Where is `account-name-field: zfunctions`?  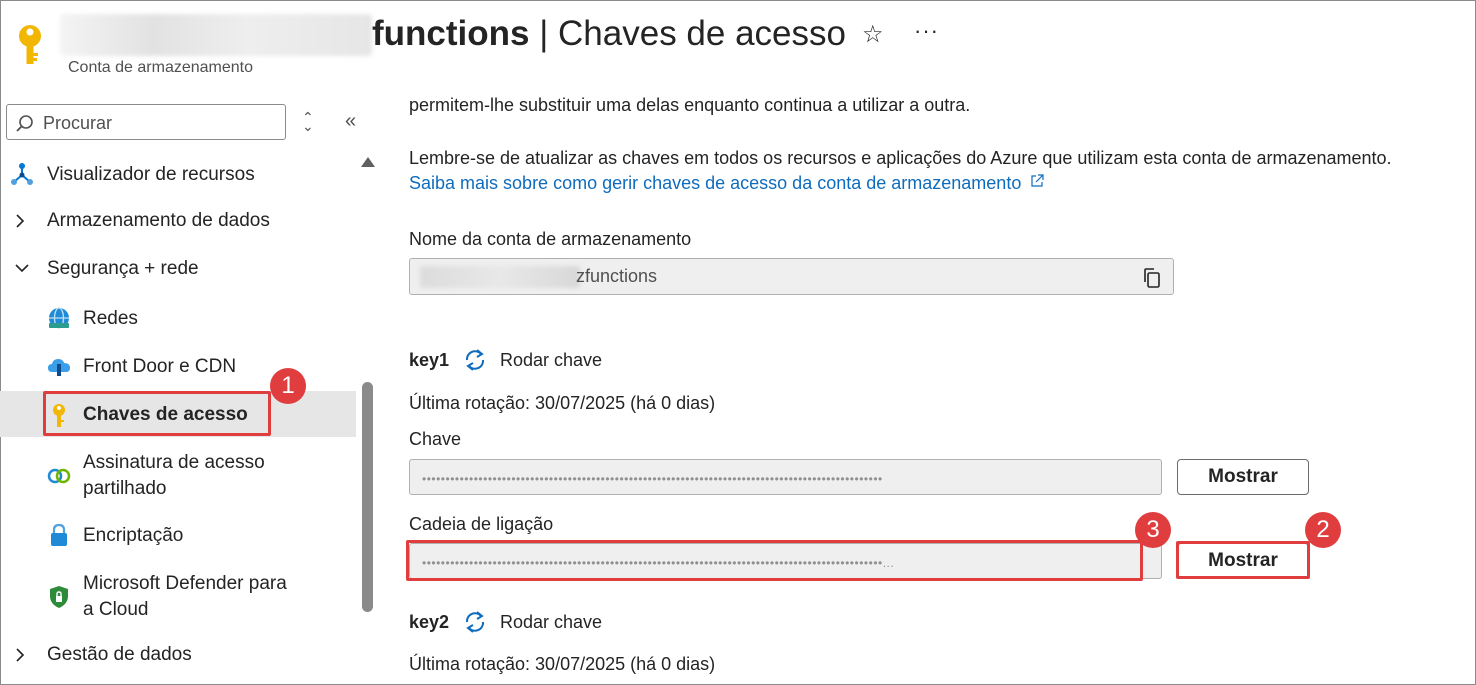
account-name-field: zfunctions is located at coordinates (791, 276).